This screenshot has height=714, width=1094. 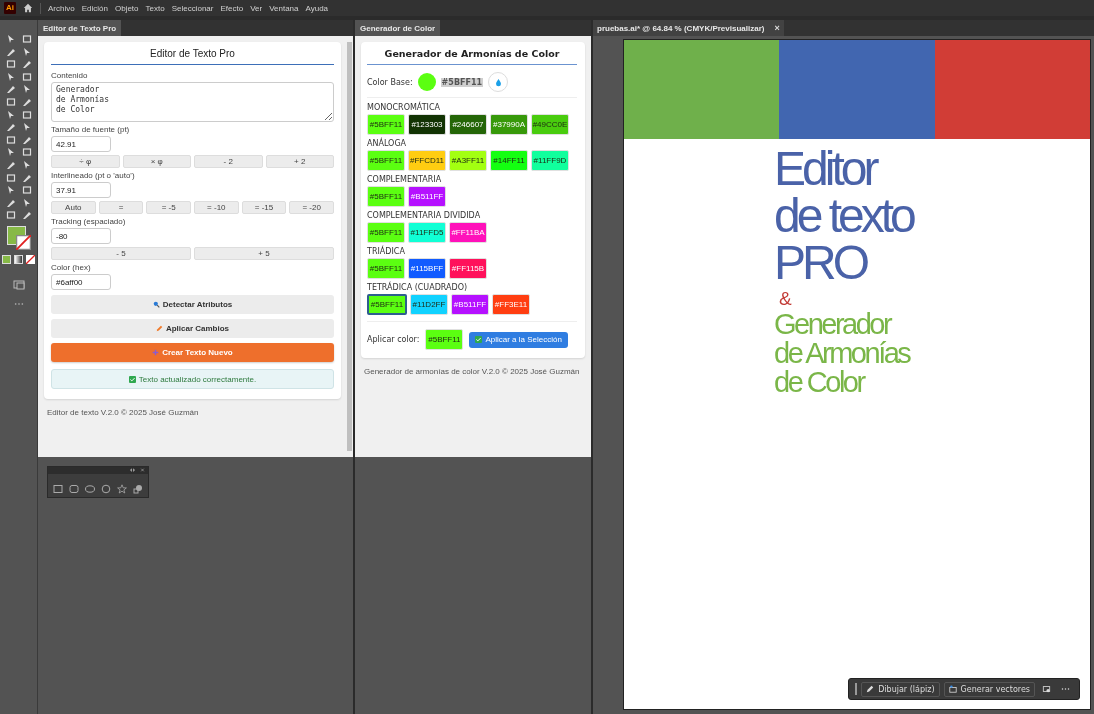 What do you see at coordinates (216, 207) in the screenshot?
I see `adjust-button: = -10` at bounding box center [216, 207].